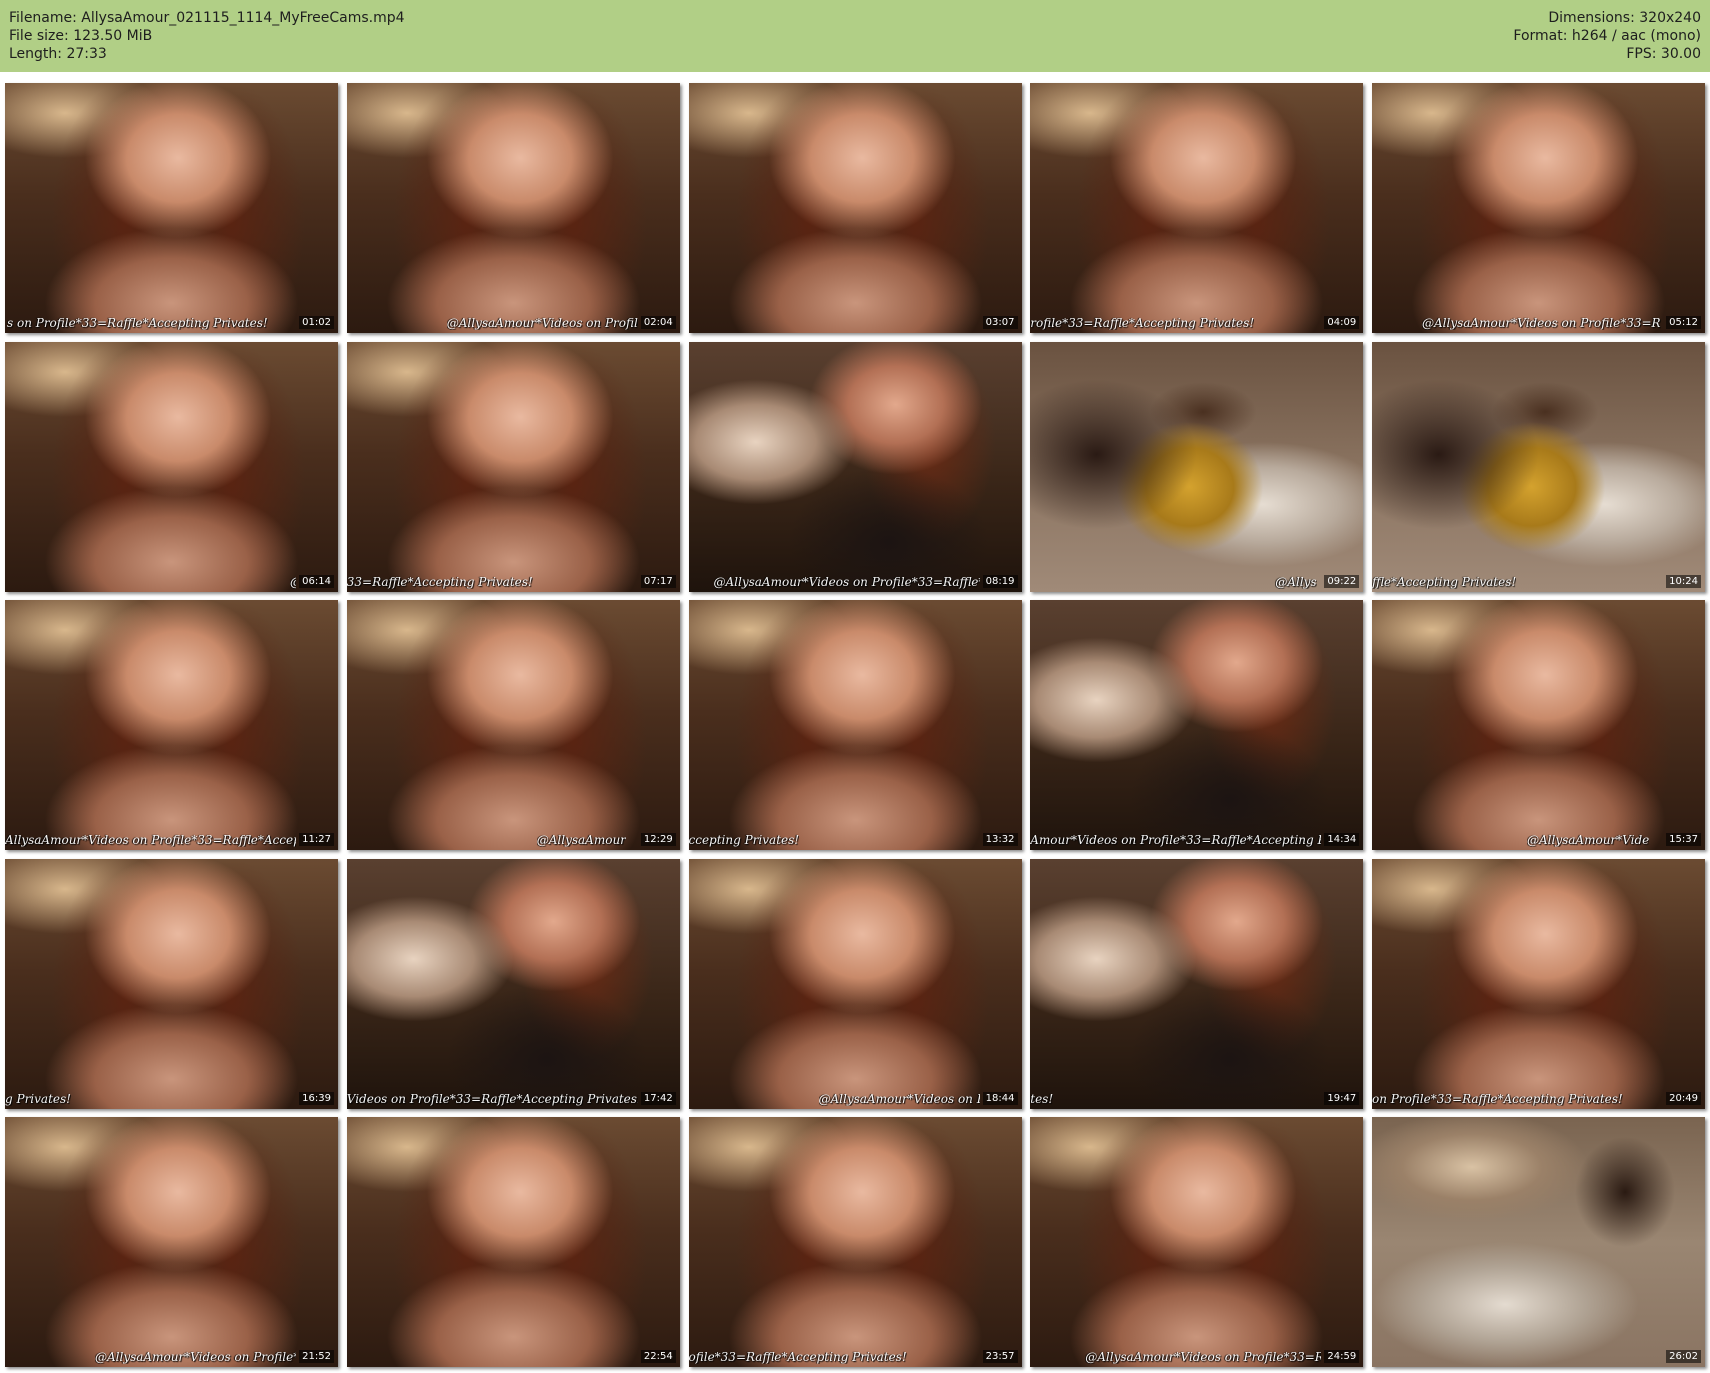  I want to click on video-thumbnail: 03:07, so click(855, 208).